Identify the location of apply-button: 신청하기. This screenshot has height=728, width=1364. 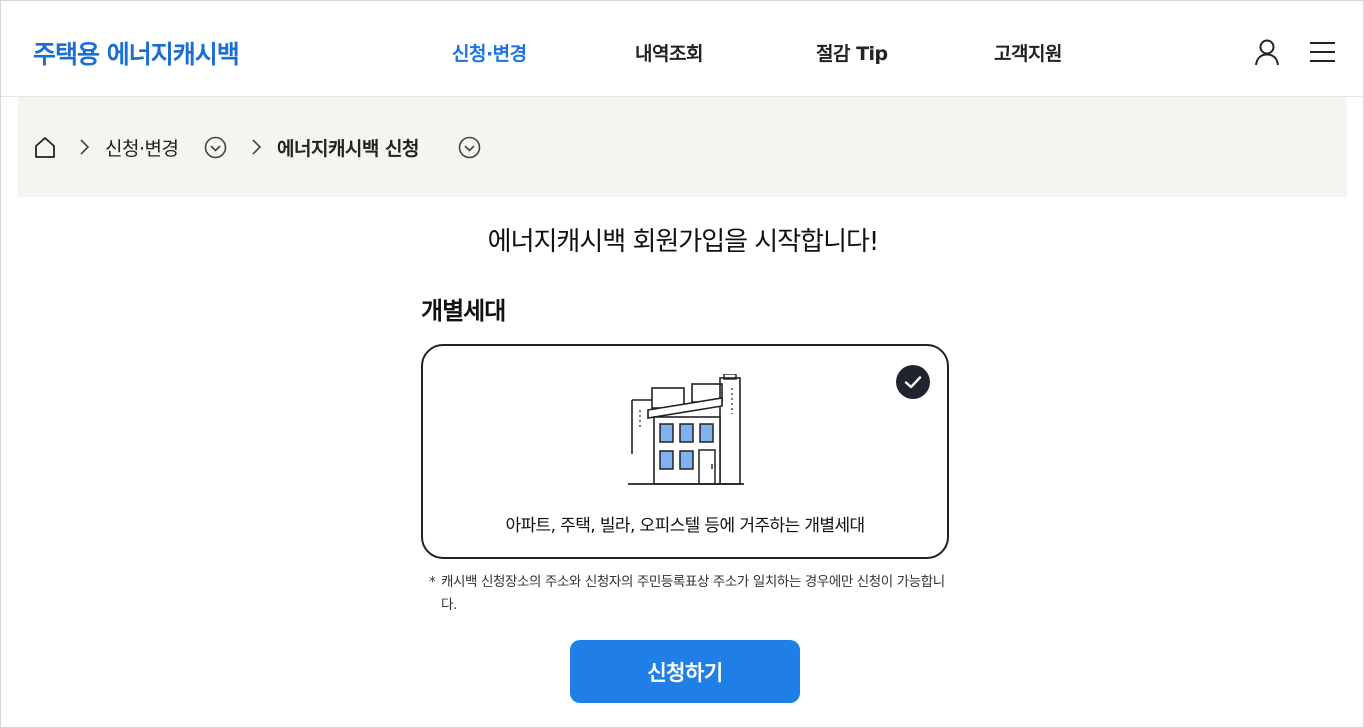
(685, 671).